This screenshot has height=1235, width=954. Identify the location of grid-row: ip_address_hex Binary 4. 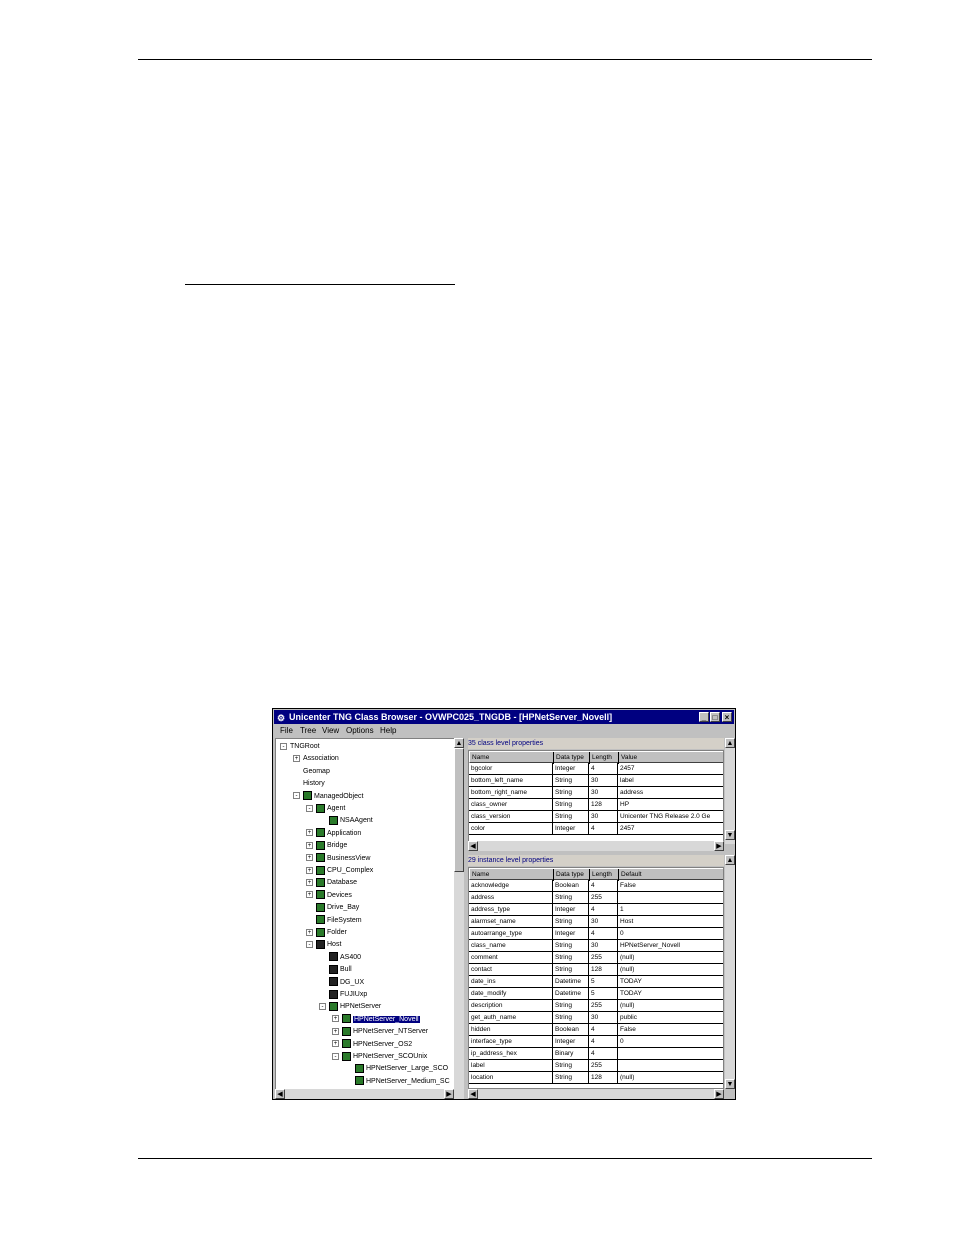
(596, 1054).